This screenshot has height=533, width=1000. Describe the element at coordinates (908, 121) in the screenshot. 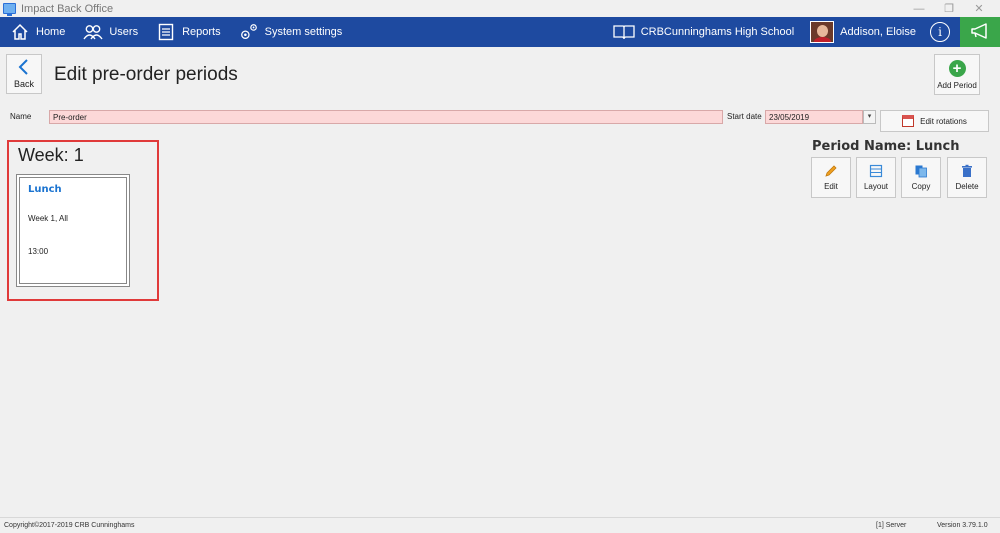

I see `calendar-icon` at that location.